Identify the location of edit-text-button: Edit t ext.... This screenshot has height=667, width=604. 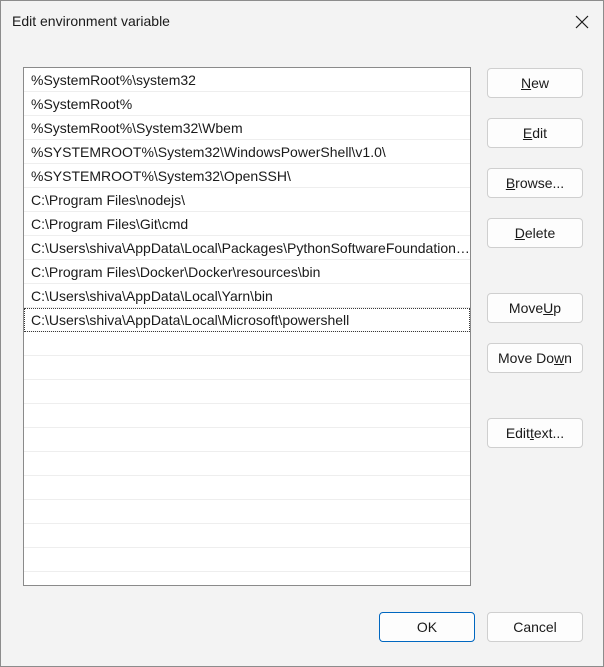
(535, 433).